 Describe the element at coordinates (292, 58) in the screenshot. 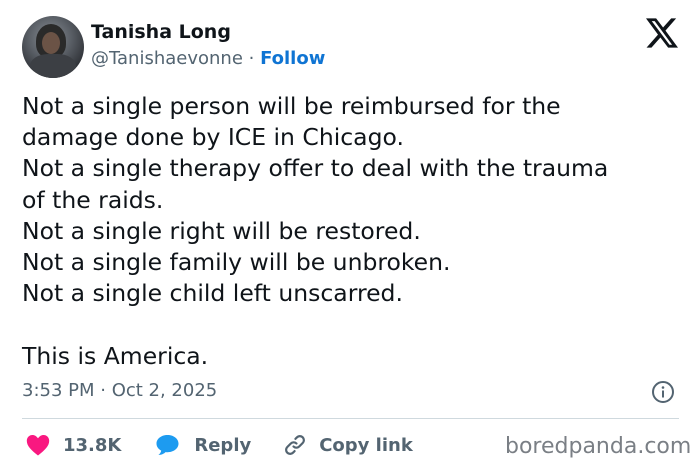

I see `follow-button: Follow` at that location.